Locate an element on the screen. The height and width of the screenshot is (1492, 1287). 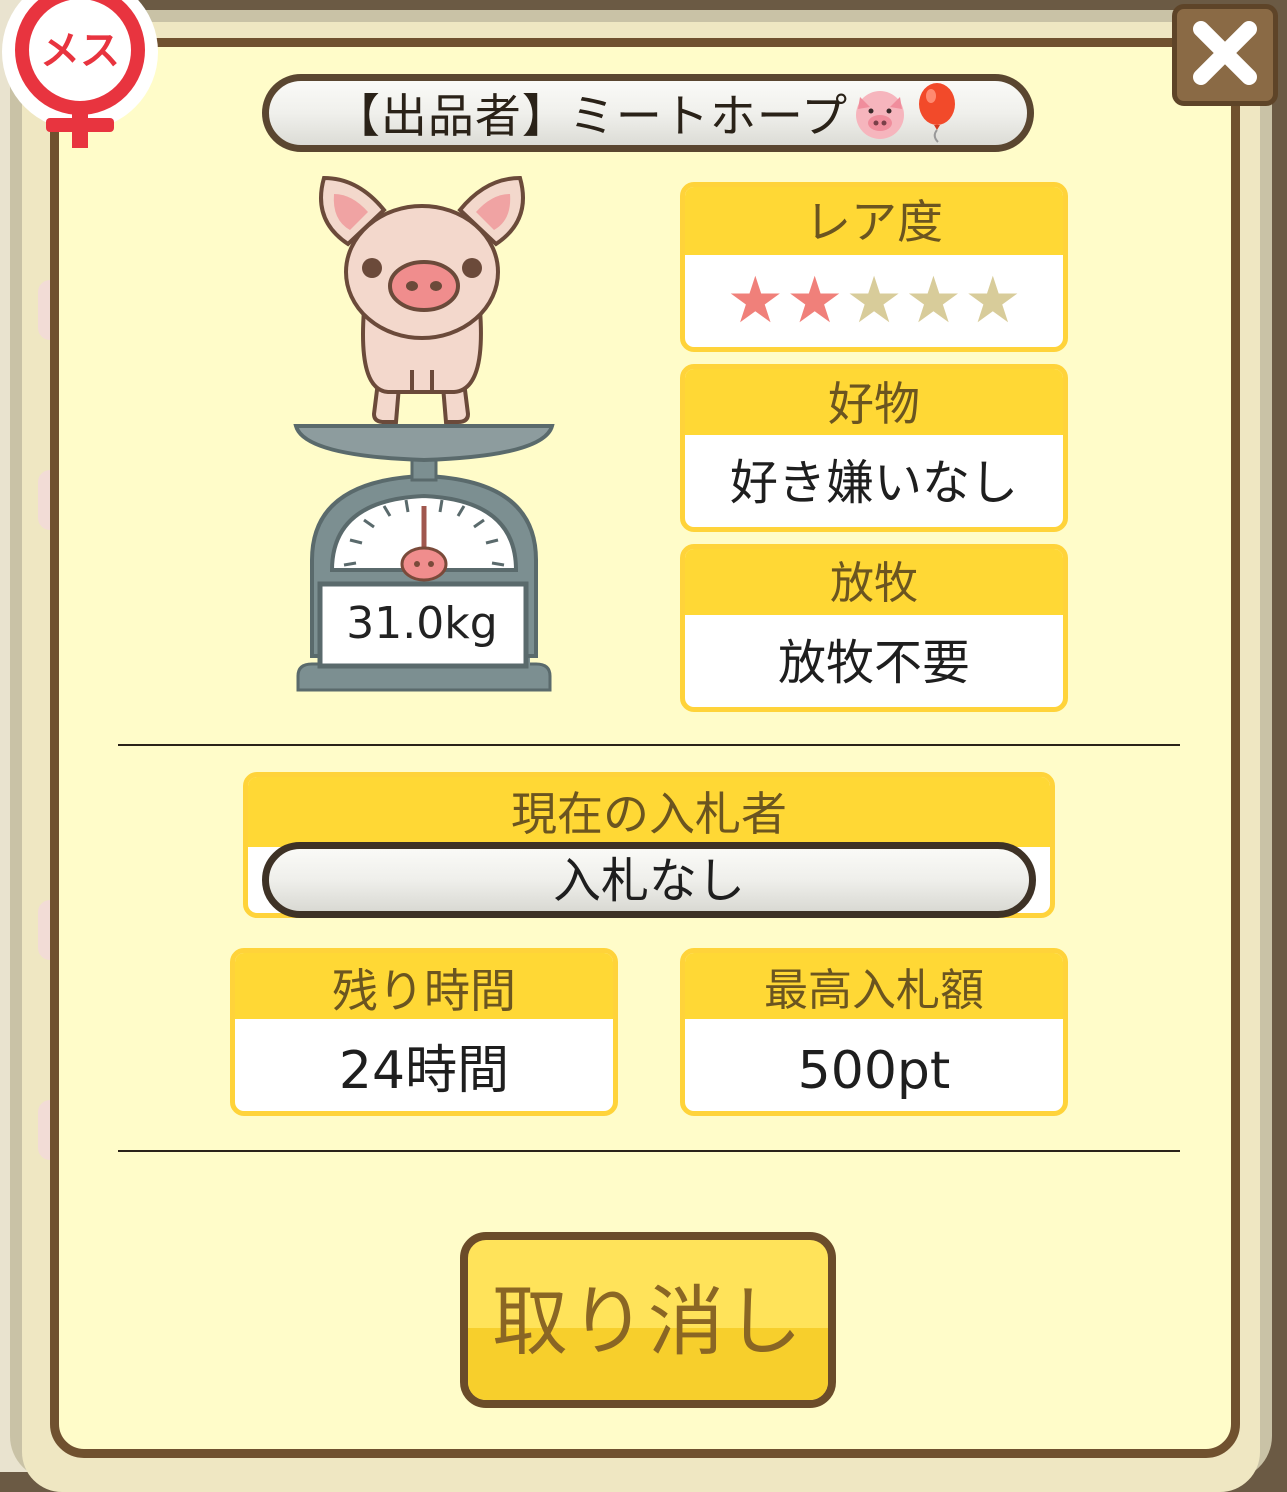
favorite-food-value: 好き嫌いなし is located at coordinates (873, 483).